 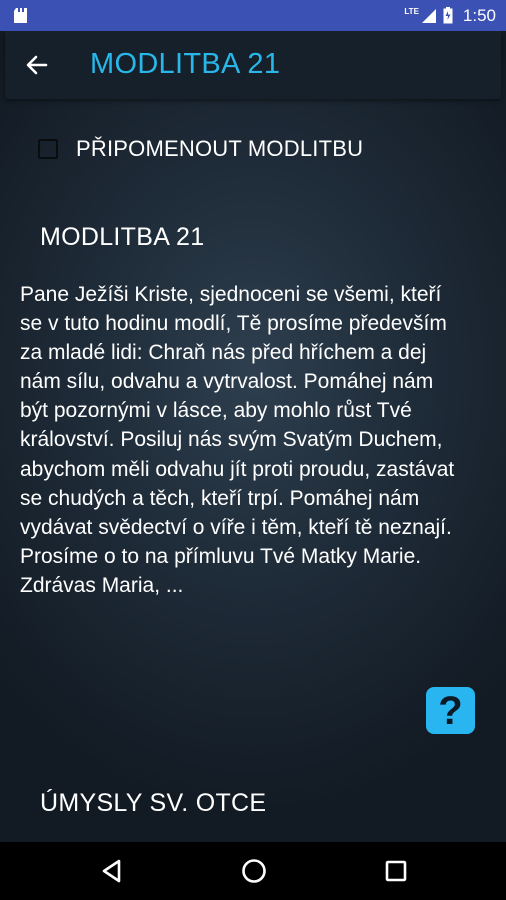 I want to click on prayer-title: MODLITBA 21, so click(x=122, y=237).